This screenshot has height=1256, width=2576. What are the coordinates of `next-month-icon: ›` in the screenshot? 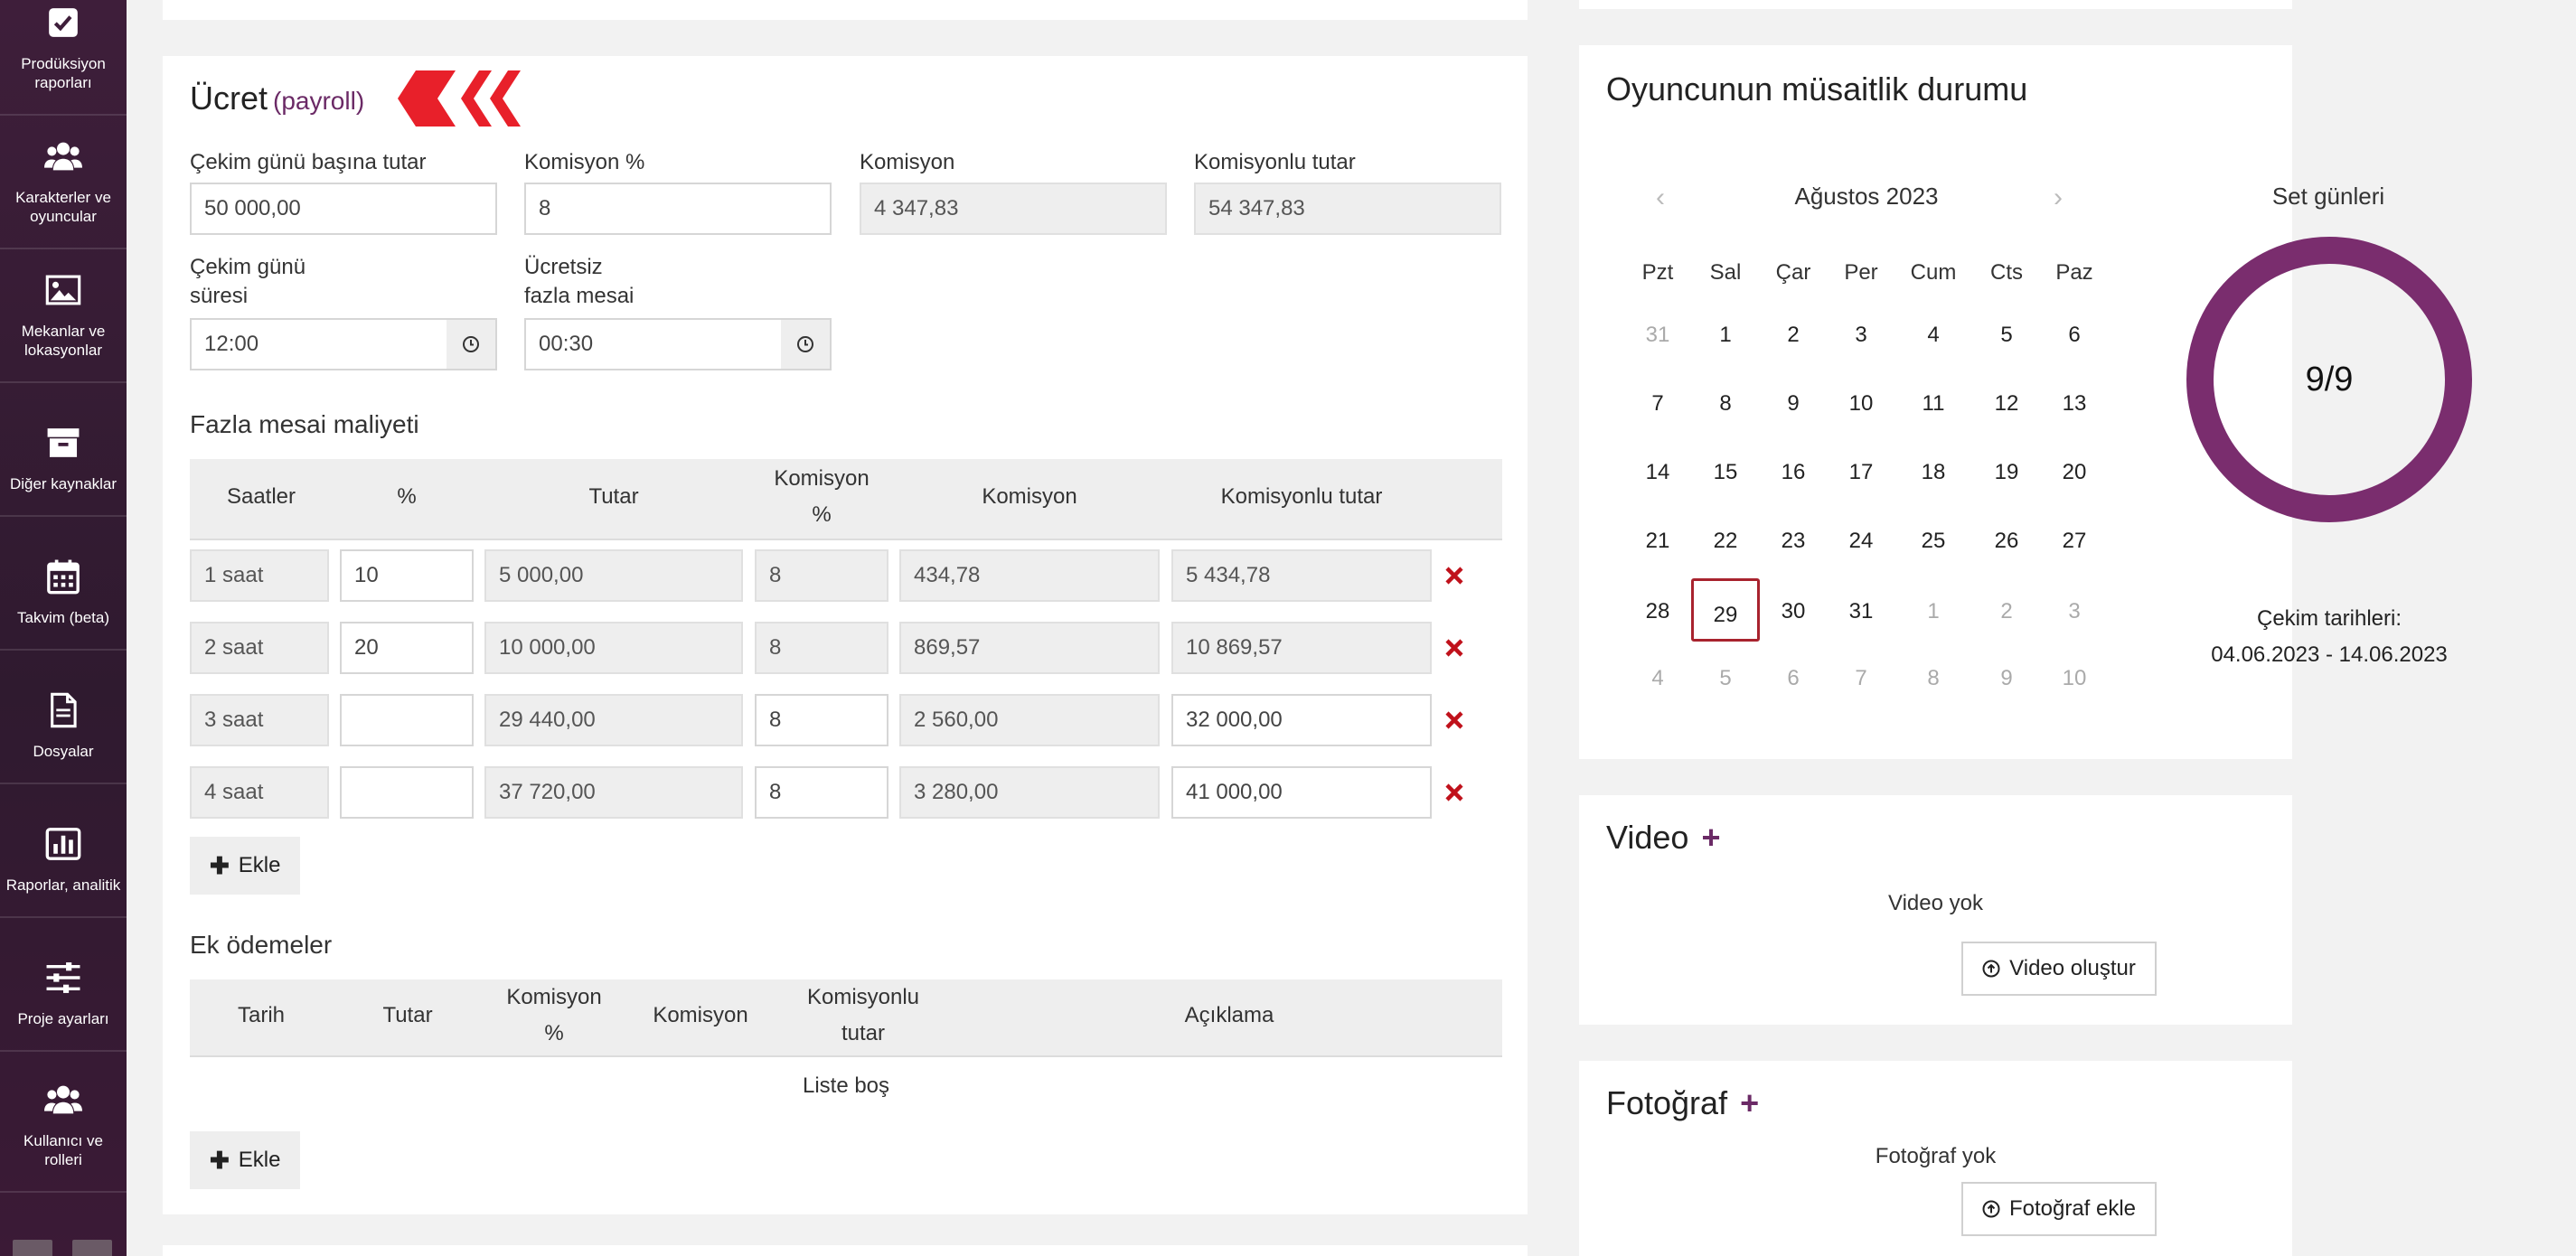 It's located at (2058, 198).